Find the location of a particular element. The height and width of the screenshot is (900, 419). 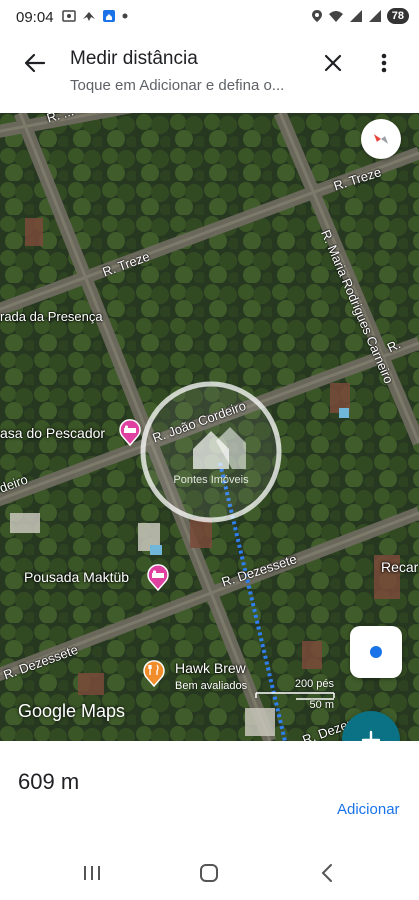

arrow-back-icon is located at coordinates (35, 63).